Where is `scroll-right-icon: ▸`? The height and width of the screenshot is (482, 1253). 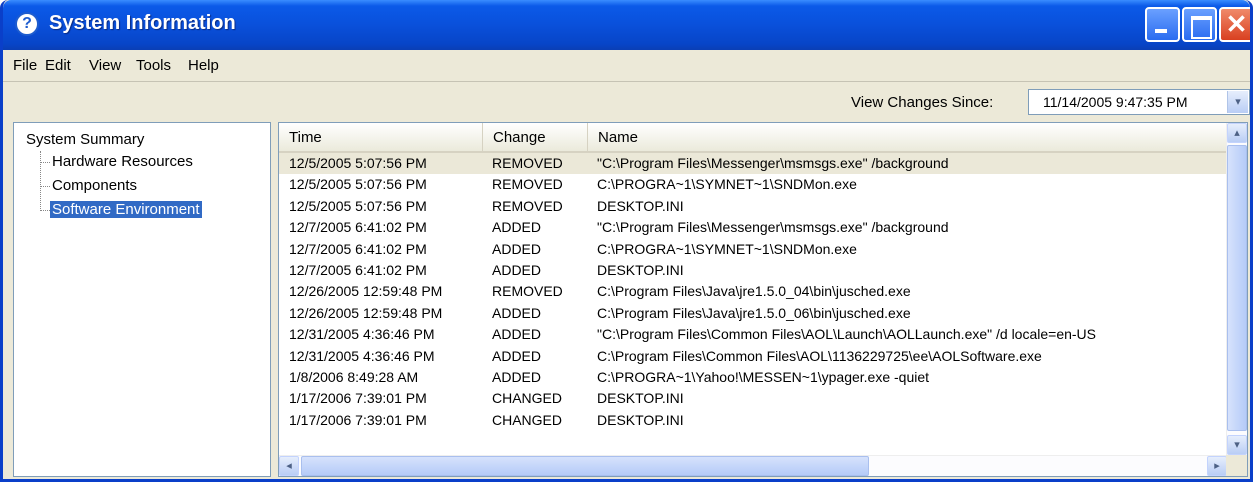
scroll-right-icon: ▸ is located at coordinates (1217, 466).